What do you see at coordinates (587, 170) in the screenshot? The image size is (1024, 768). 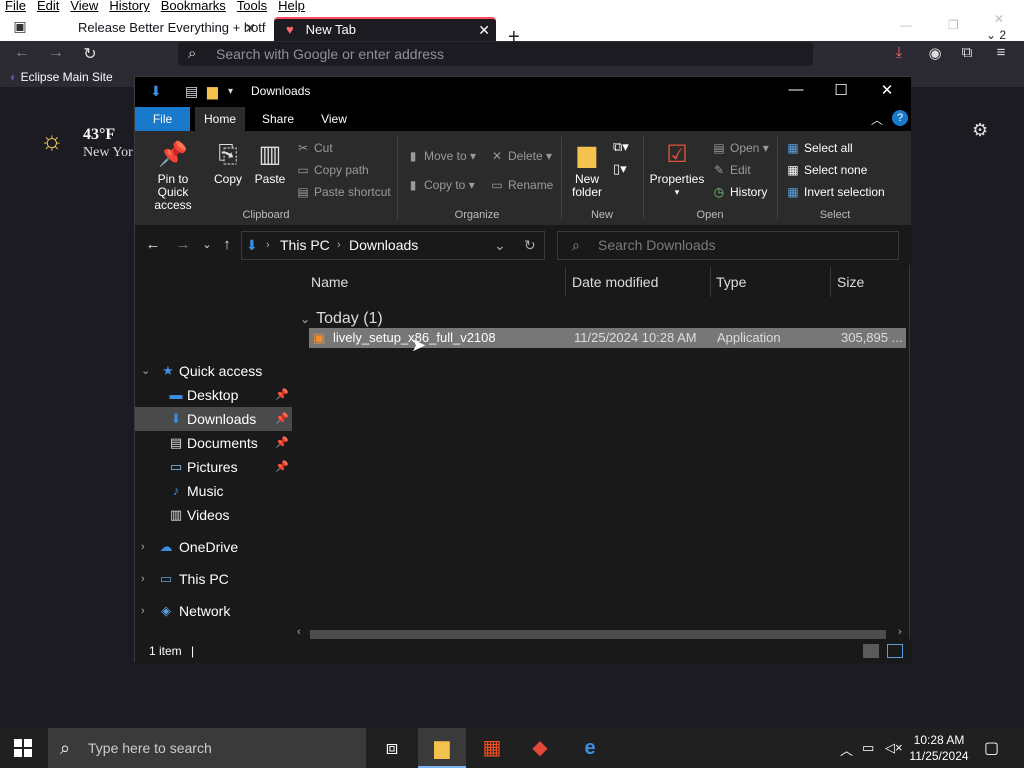 I see `new-folder-button: ▆ New folder` at bounding box center [587, 170].